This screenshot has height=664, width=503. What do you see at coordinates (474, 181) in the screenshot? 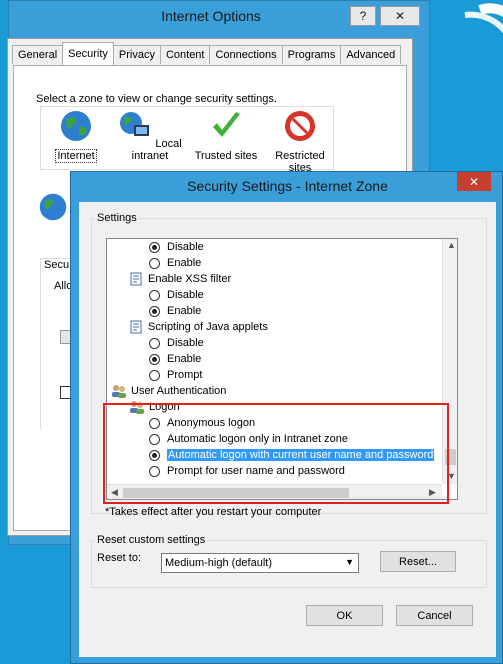
I see `security-settings-close-button: ✕` at bounding box center [474, 181].